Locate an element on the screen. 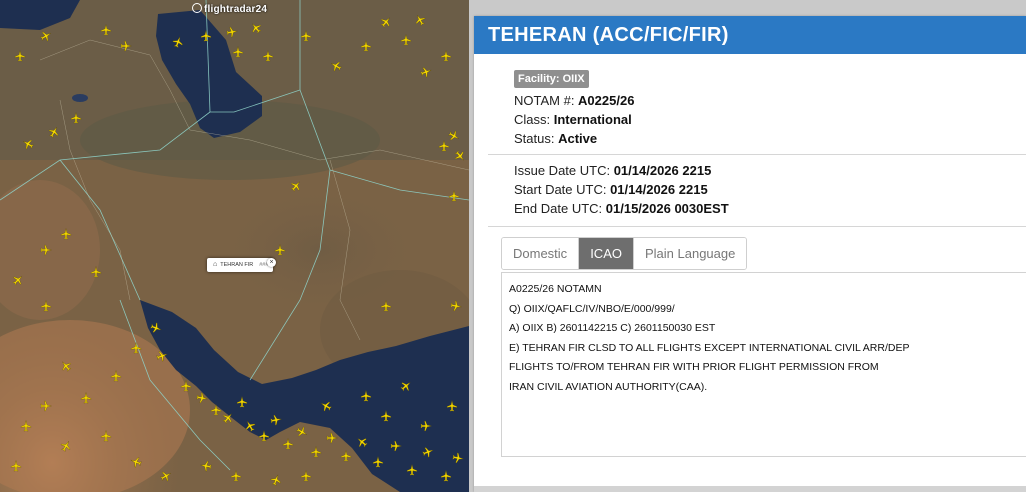  class-label: Class: is located at coordinates (534, 119).